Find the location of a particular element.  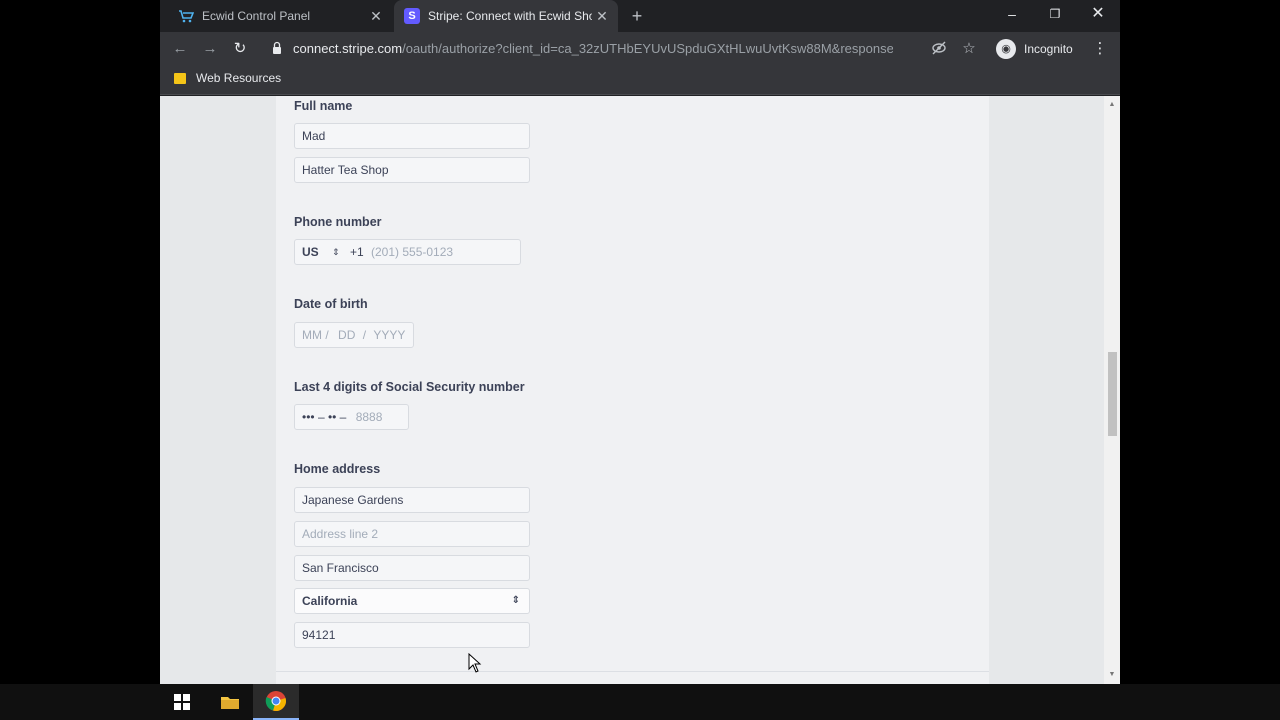

star-icon: ☆ is located at coordinates (969, 49).